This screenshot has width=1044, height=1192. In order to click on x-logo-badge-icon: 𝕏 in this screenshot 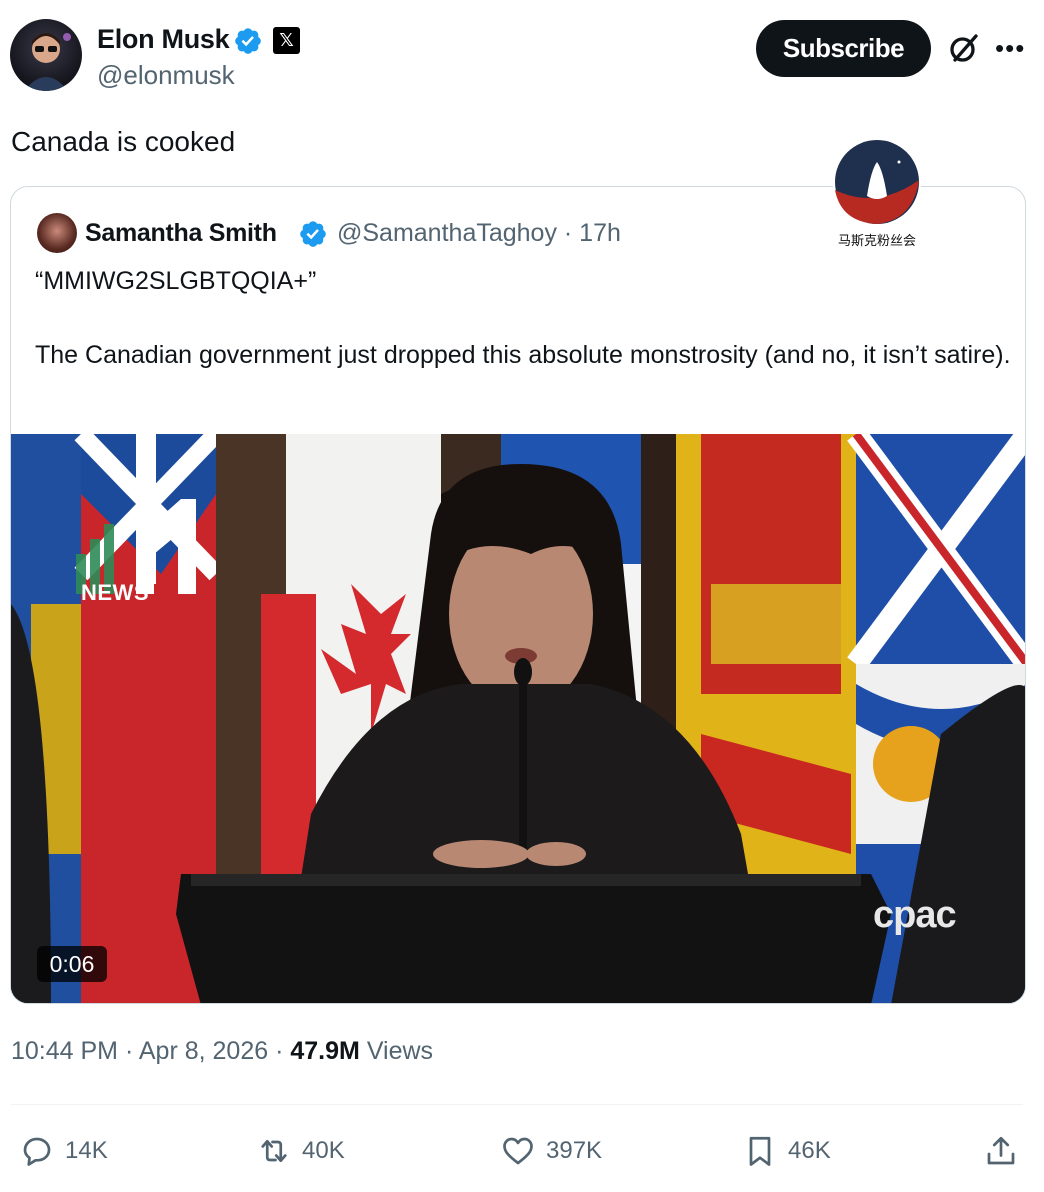, I will do `click(286, 40)`.